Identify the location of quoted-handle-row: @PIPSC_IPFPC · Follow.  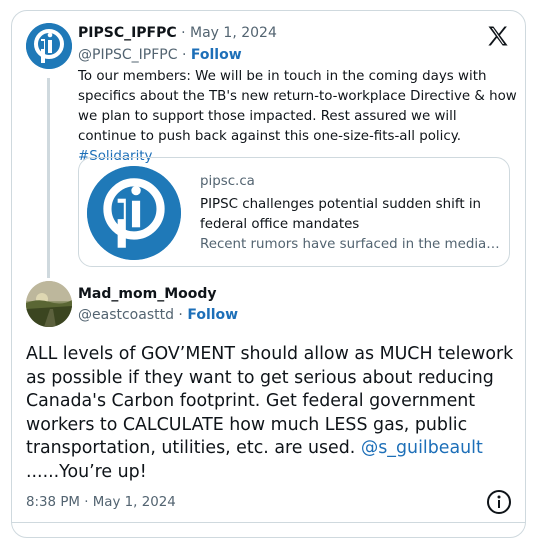
(160, 55).